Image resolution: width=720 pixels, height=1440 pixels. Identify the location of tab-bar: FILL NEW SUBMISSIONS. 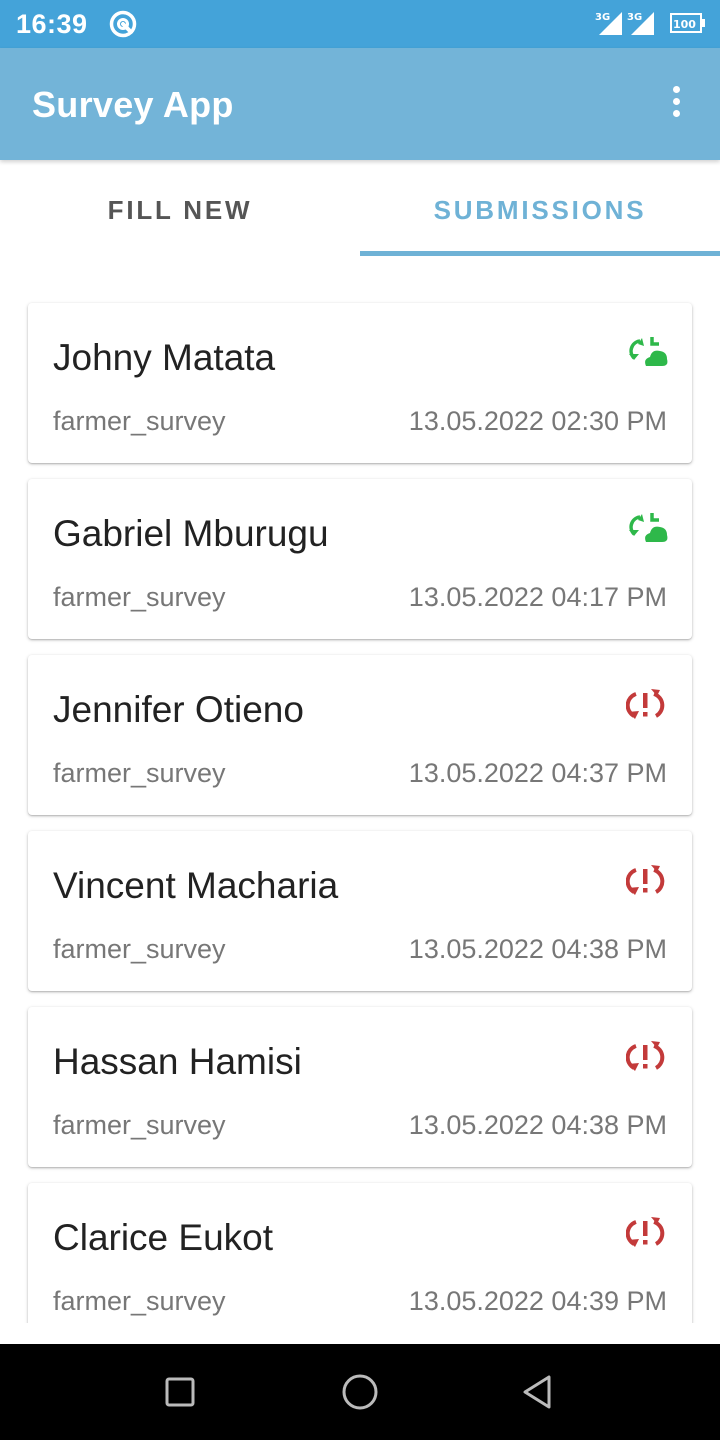
(360, 208).